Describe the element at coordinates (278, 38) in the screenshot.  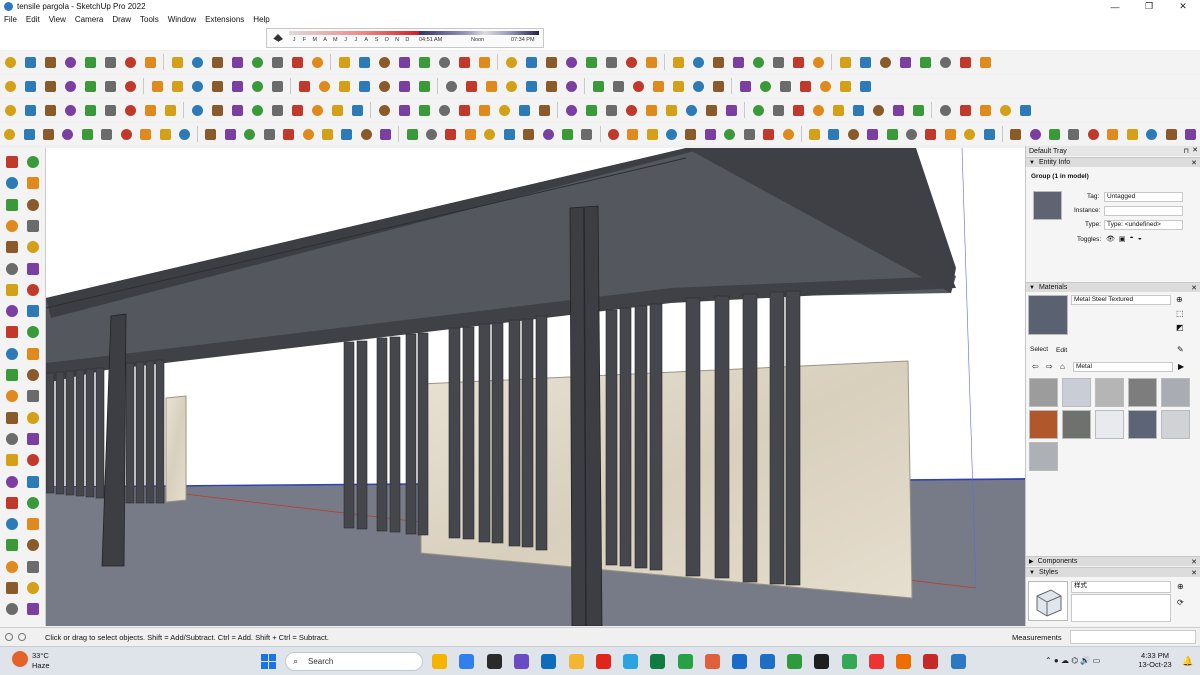
I see `shadows-toggle-icon` at that location.